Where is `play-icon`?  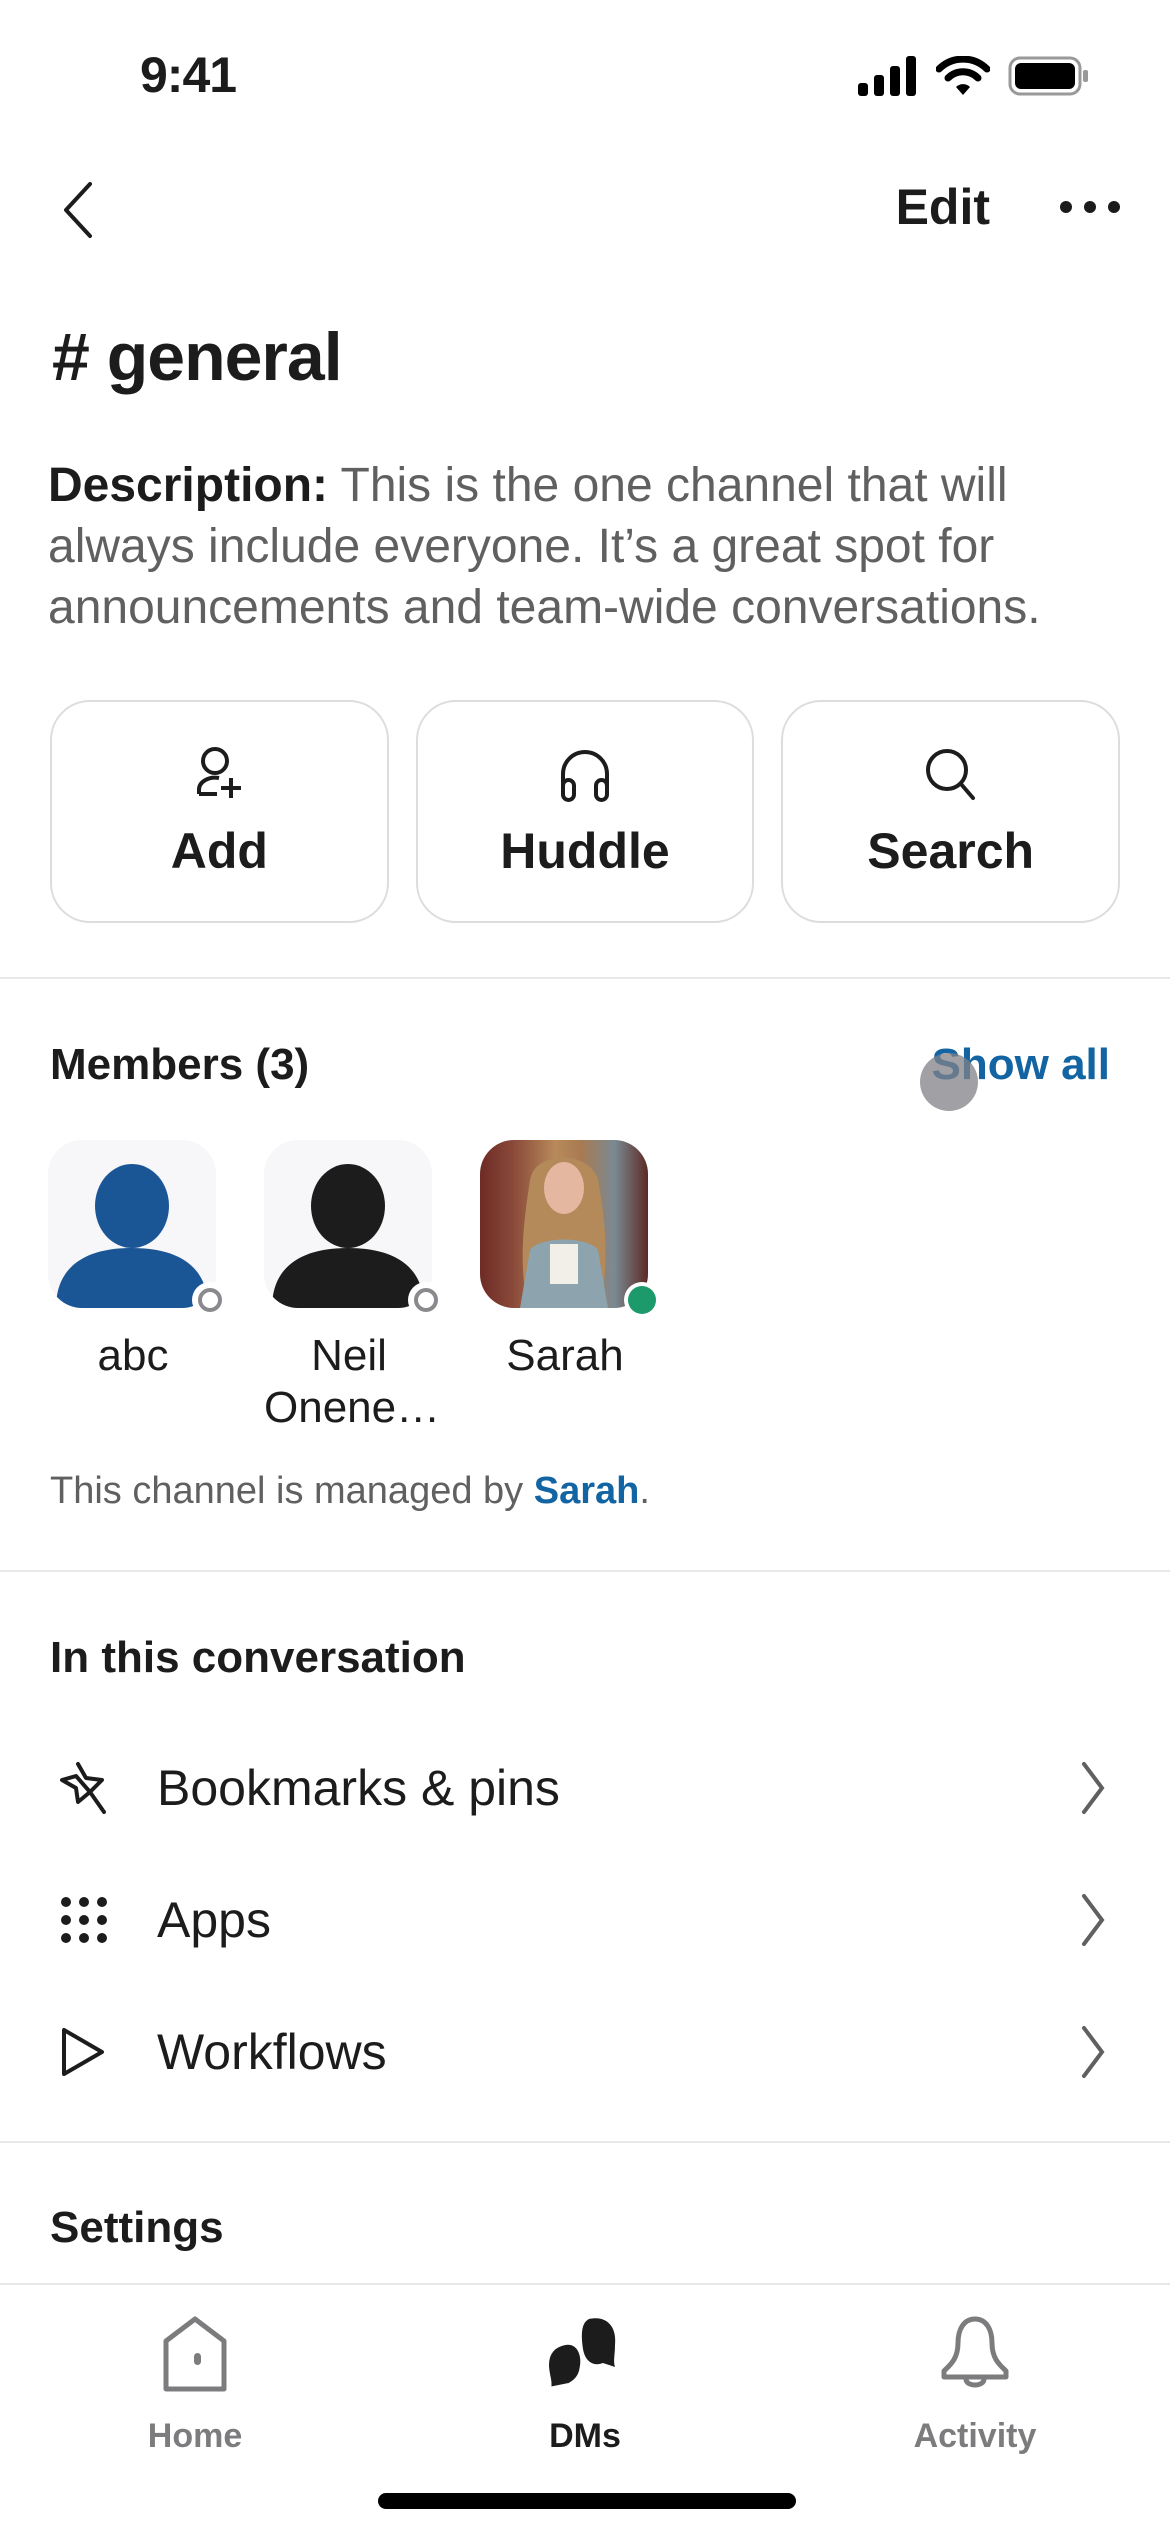 play-icon is located at coordinates (84, 2052).